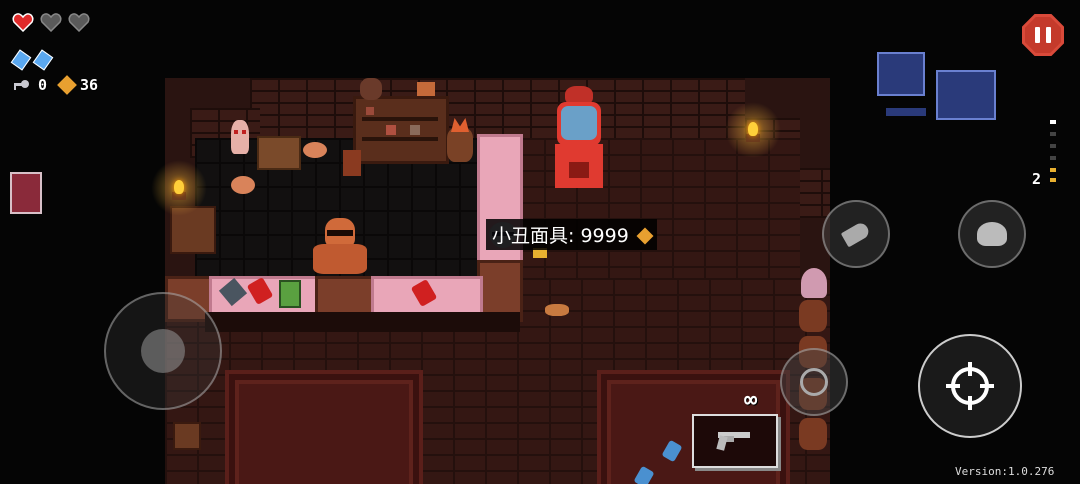  I want to click on pause-button, so click(1043, 35).